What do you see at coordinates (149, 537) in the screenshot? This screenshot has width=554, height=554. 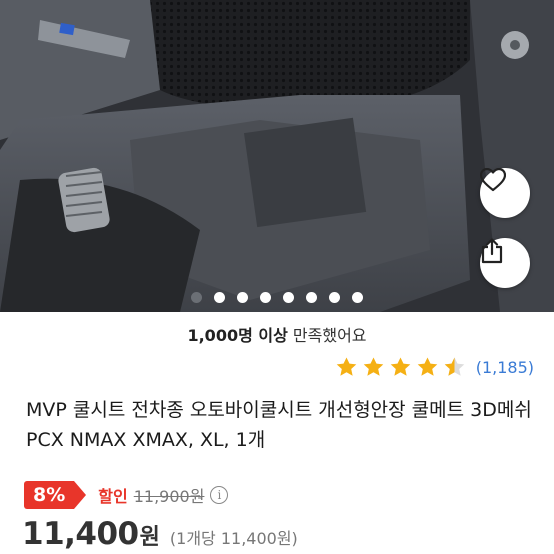 I see `currency-label: 원` at bounding box center [149, 537].